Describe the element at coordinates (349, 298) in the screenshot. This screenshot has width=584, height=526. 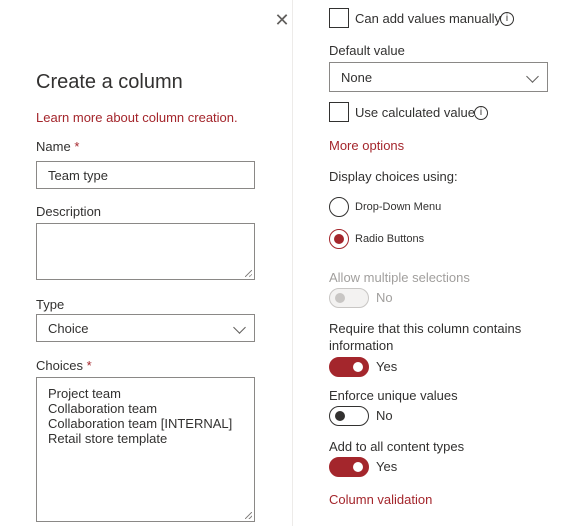
I see `multiple-selections-toggle` at that location.